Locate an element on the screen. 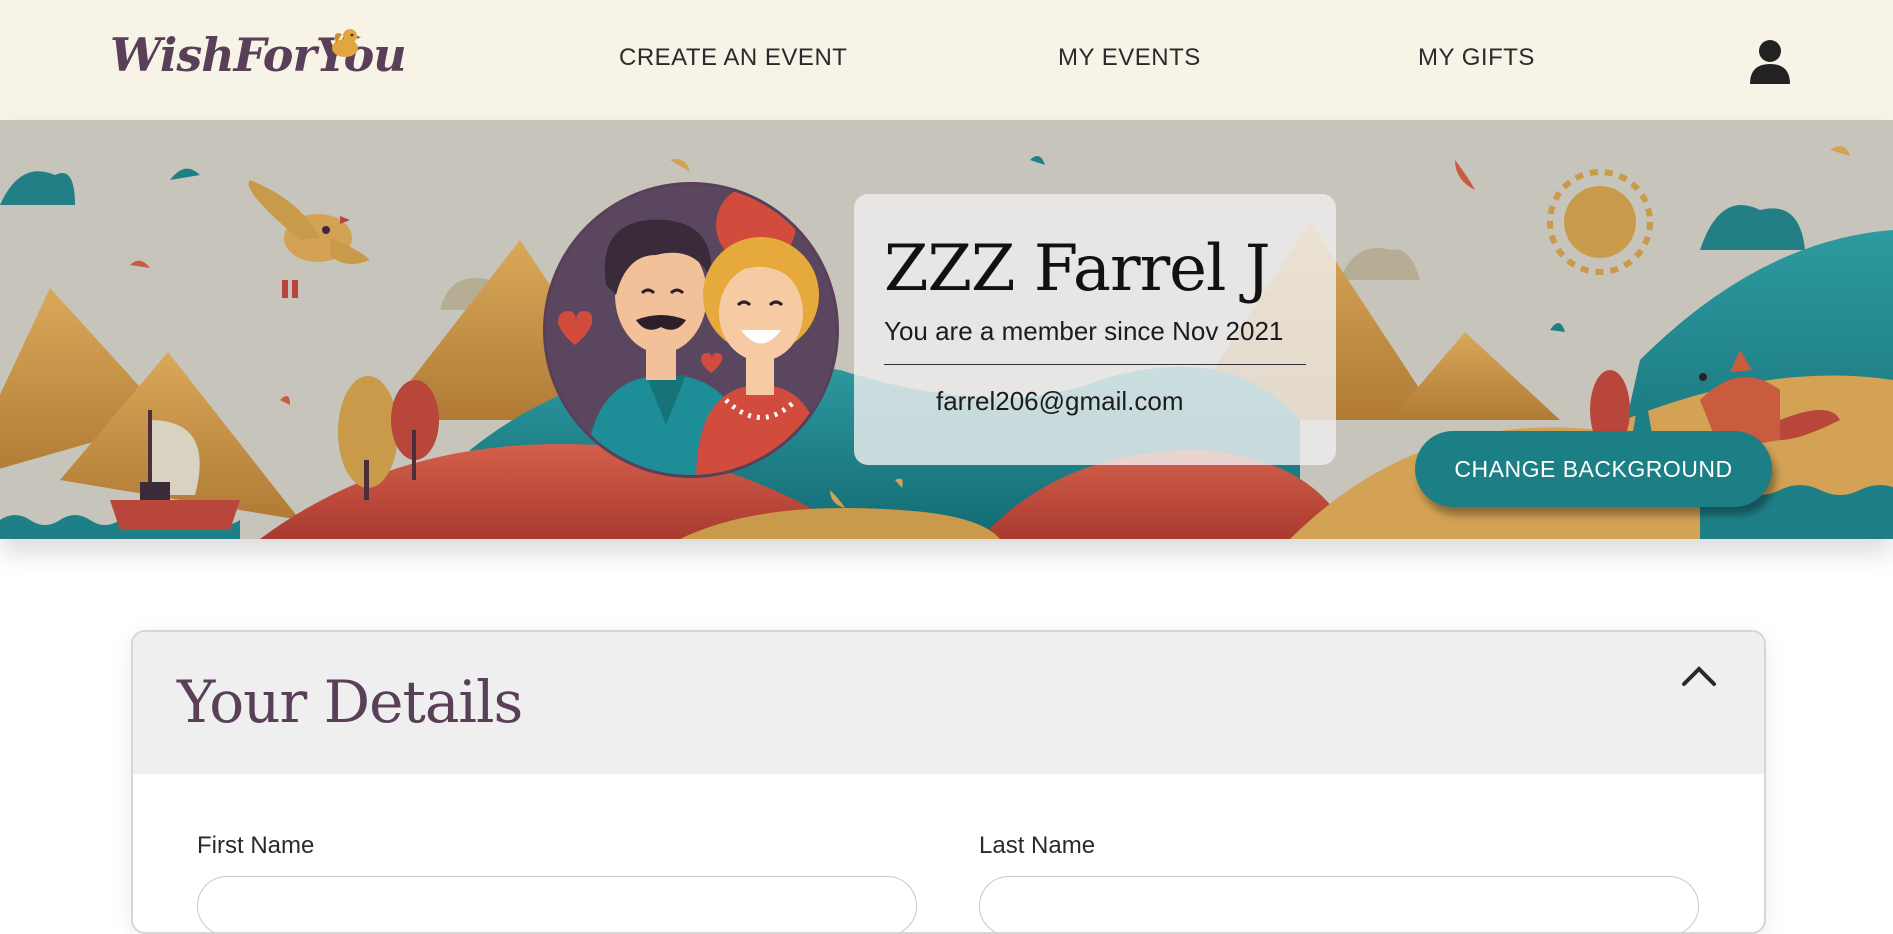 The height and width of the screenshot is (934, 1893). last-name-input is located at coordinates (1339, 904).